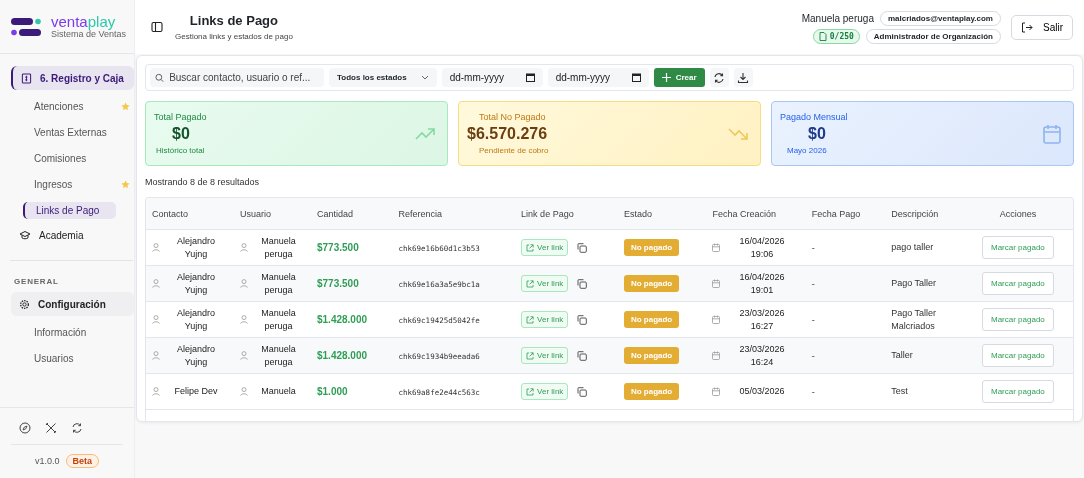 This screenshot has height=478, width=1084. I want to click on column-header: Fecha Pago, so click(845, 214).